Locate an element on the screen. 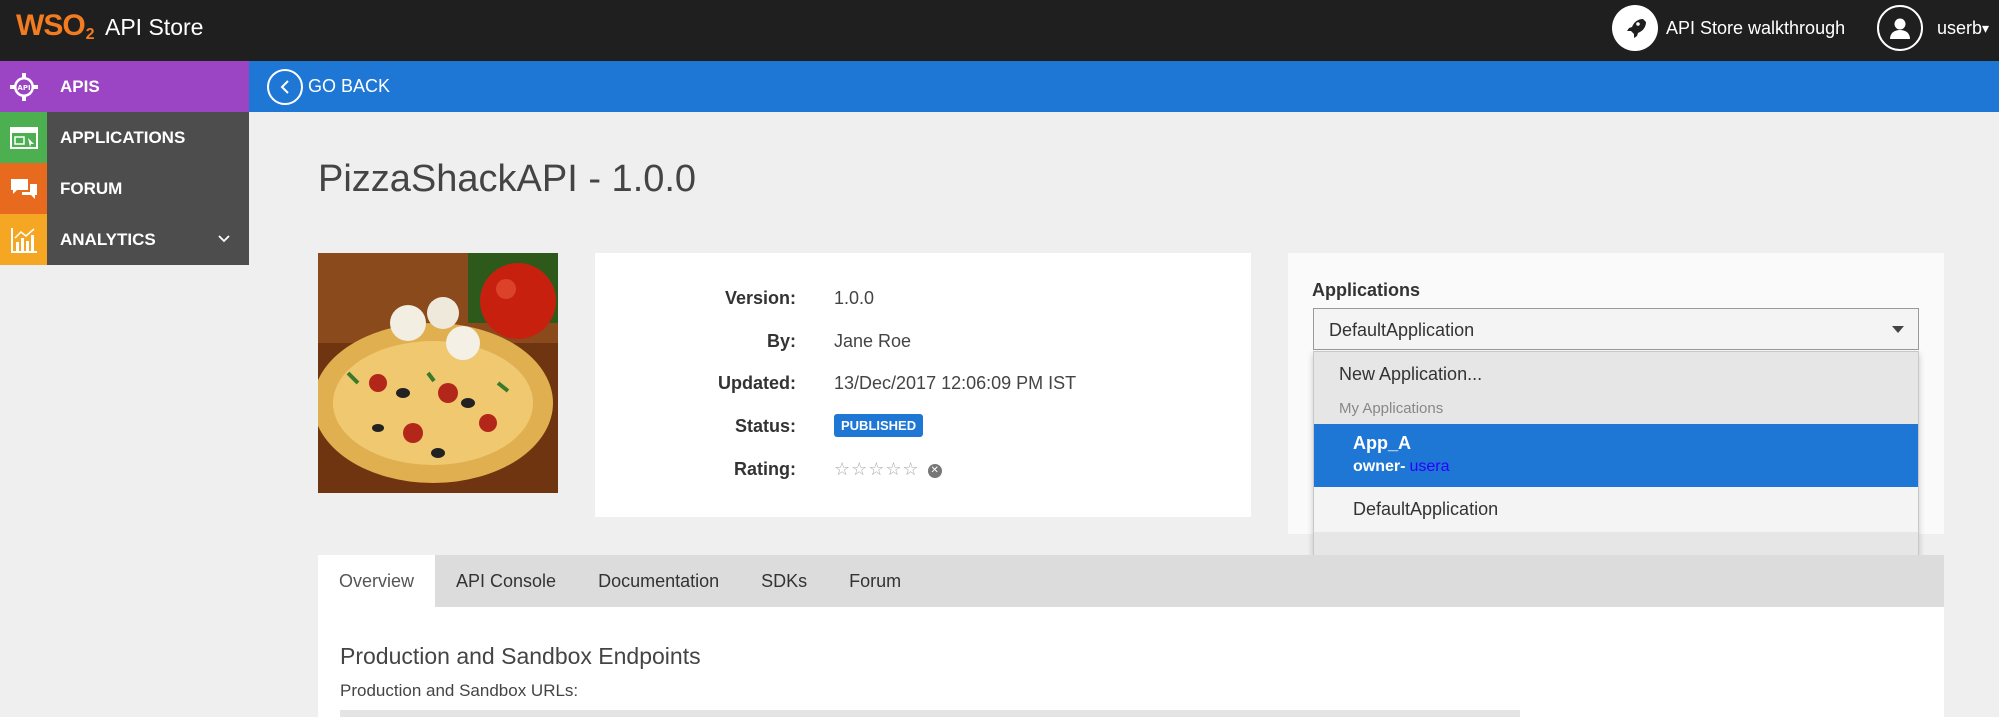 This screenshot has height=717, width=1999. rating-label: Rating: is located at coordinates (765, 469).